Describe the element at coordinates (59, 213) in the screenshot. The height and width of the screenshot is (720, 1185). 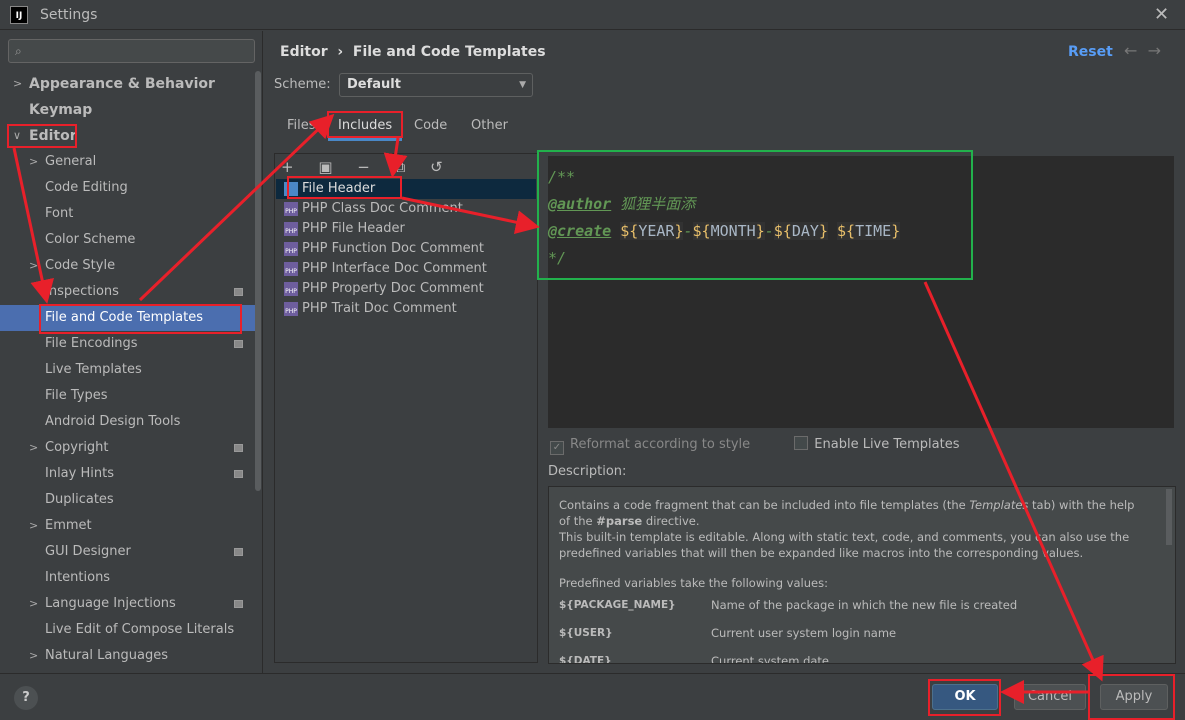
I see `sidebar-item-label: Font` at that location.